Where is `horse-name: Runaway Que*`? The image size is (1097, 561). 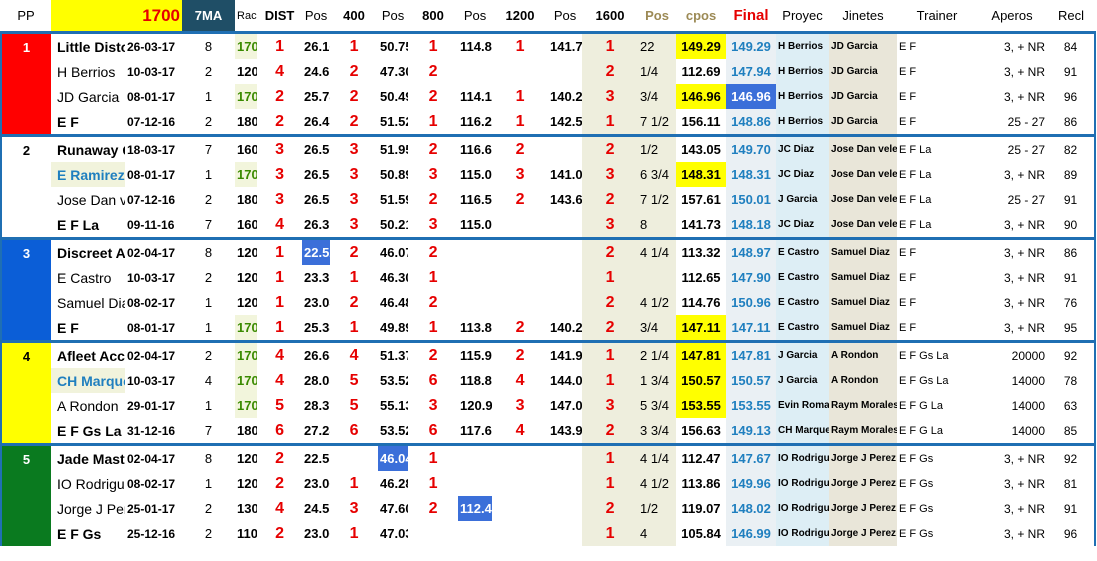 horse-name: Runaway Que* is located at coordinates (88, 148).